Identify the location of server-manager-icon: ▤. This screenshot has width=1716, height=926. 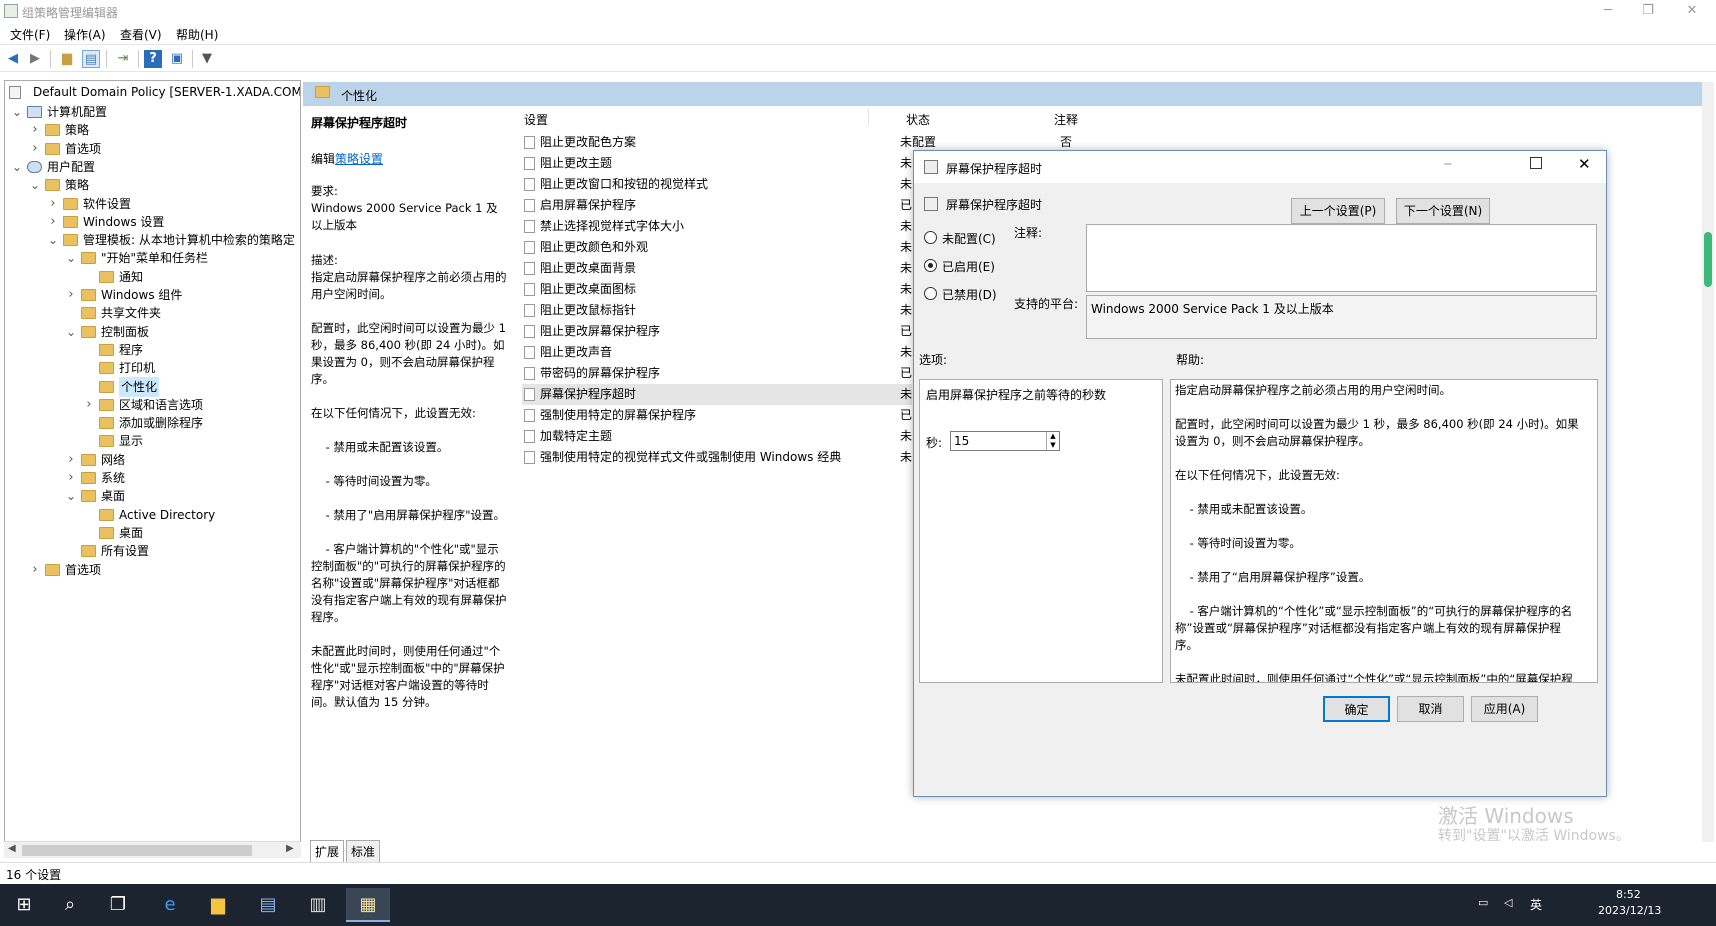
(268, 905).